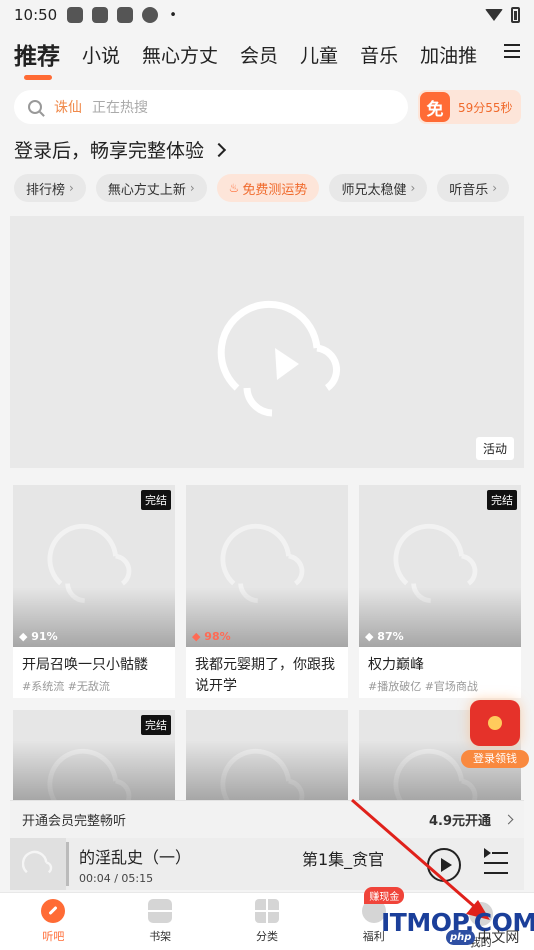  I want to click on popularity-percent: ◆ 91%, so click(38, 636).